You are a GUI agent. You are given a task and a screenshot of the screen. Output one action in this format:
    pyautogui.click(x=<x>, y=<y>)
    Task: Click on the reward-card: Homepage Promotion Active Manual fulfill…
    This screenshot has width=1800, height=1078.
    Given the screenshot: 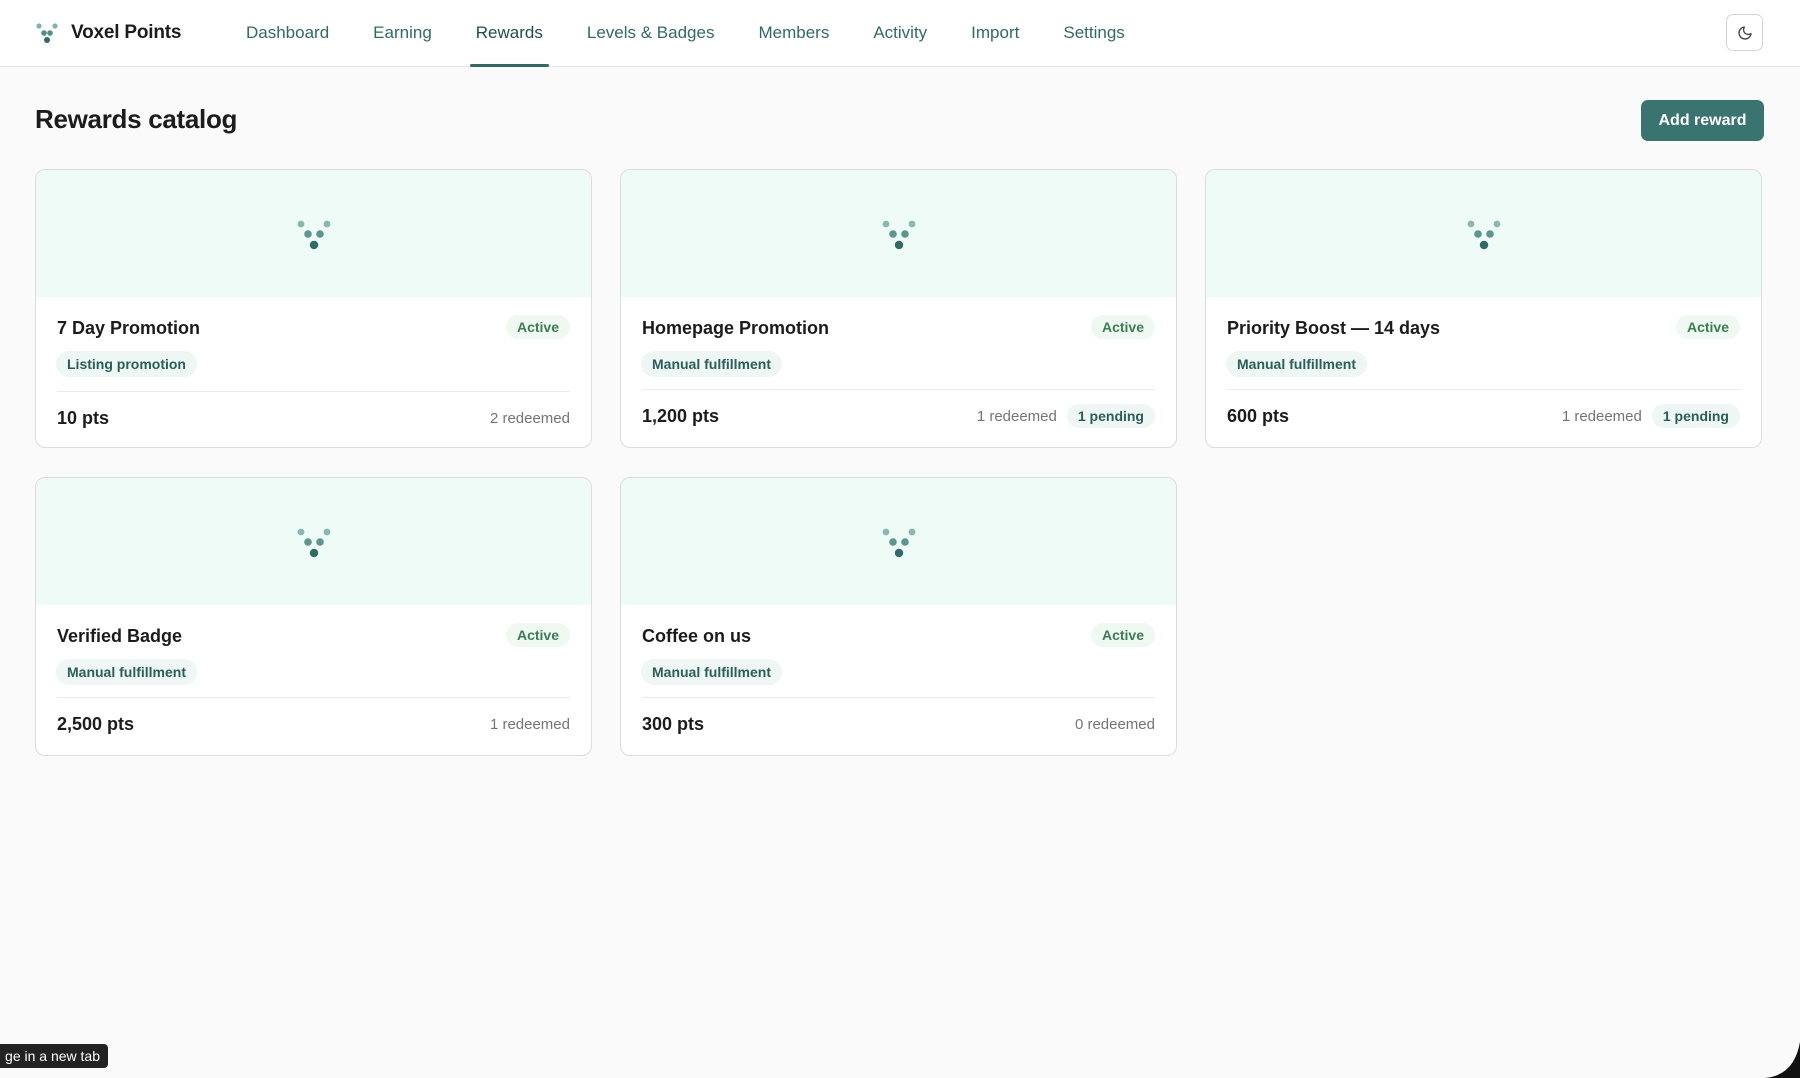 What is the action you would take?
    pyautogui.click(x=898, y=308)
    